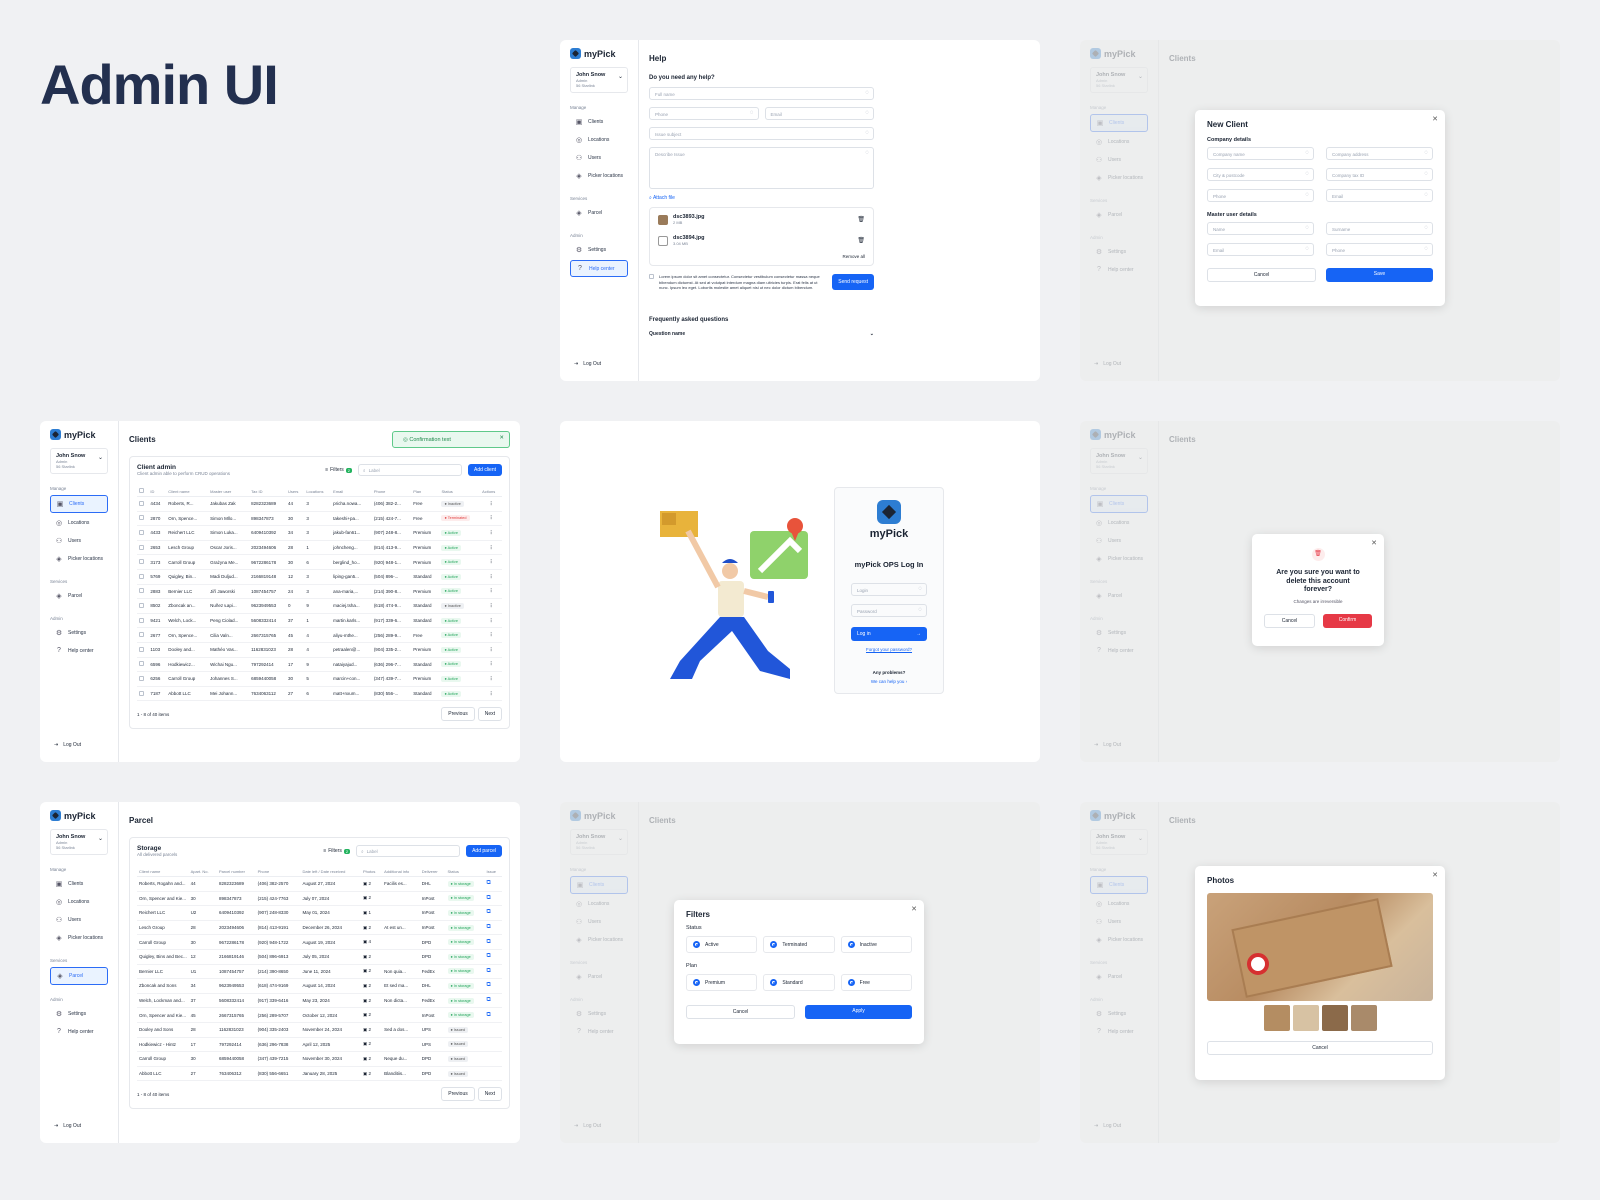 Image resolution: width=1600 pixels, height=1200 pixels. Describe the element at coordinates (1379, 228) in the screenshot. I see `surname-field: Surname` at that location.